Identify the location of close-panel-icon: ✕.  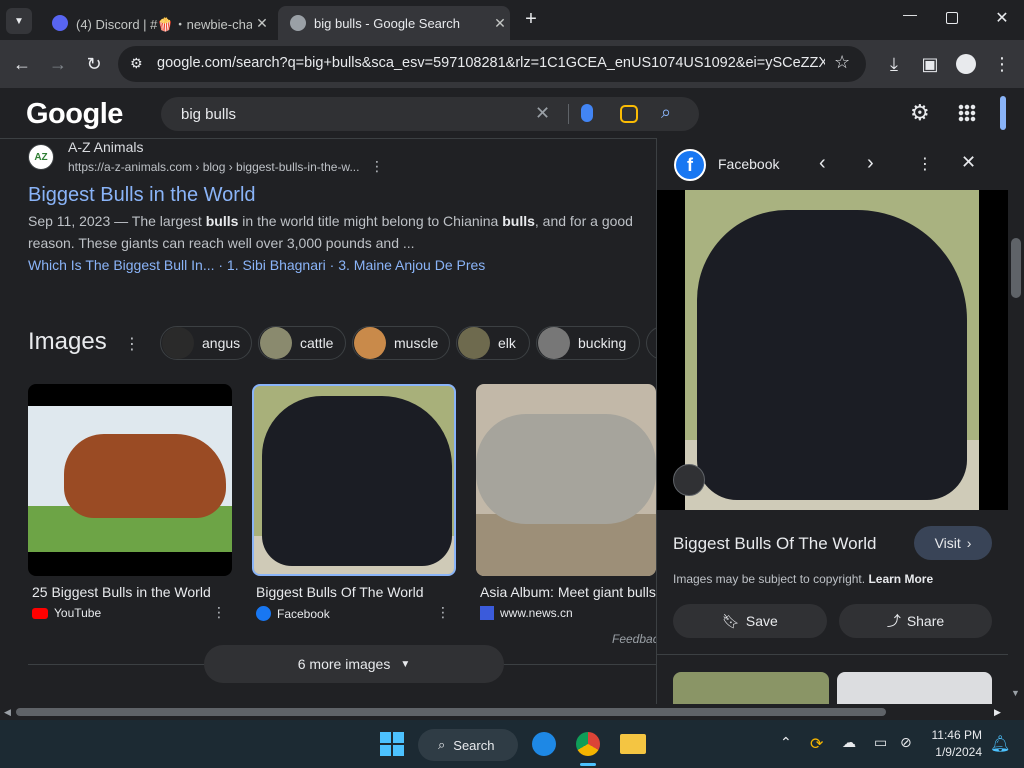
(968, 162).